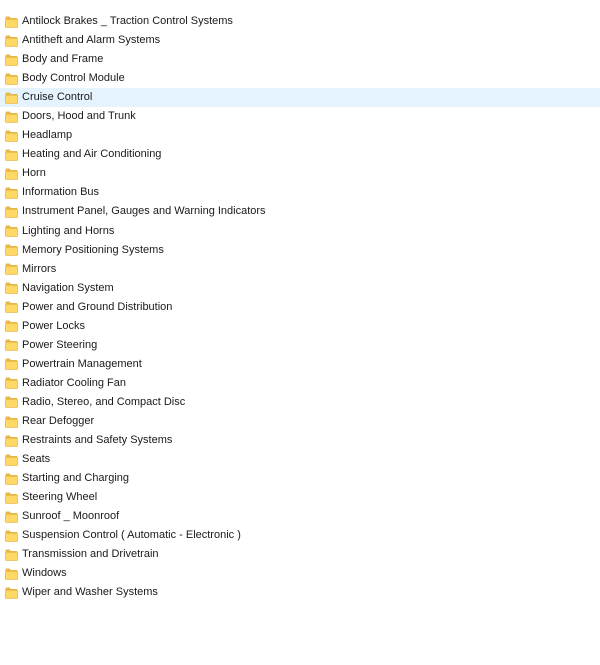 Image resolution: width=600 pixels, height=665 pixels. What do you see at coordinates (71, 516) in the screenshot?
I see `folder-label: Sunroof _ Moonroof` at bounding box center [71, 516].